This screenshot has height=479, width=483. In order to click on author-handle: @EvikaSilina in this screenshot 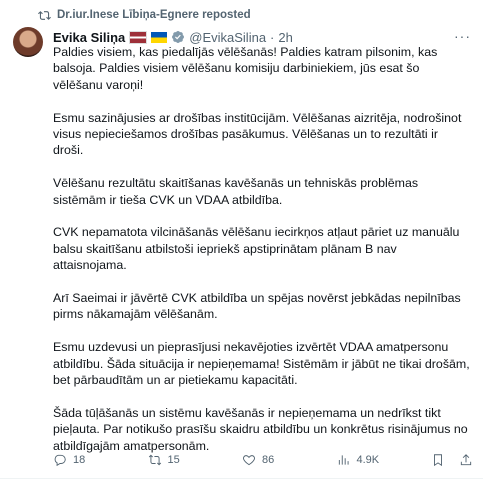, I will do `click(227, 37)`.